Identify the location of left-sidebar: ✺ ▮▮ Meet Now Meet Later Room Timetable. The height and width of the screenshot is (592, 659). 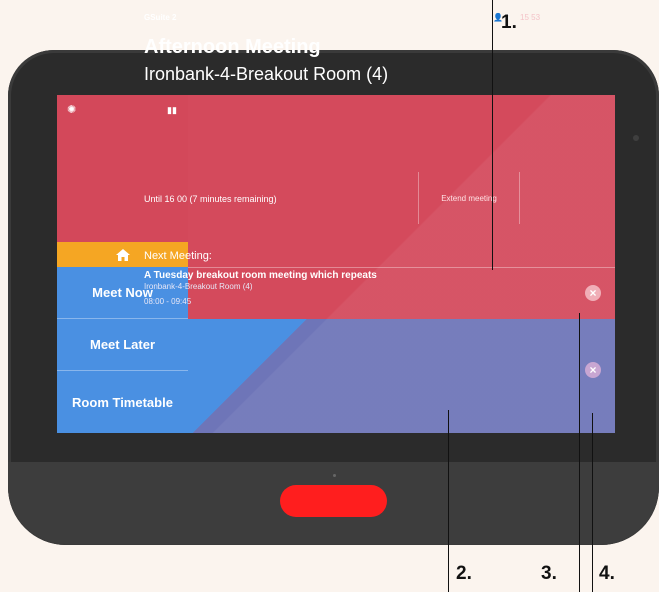
(123, 264).